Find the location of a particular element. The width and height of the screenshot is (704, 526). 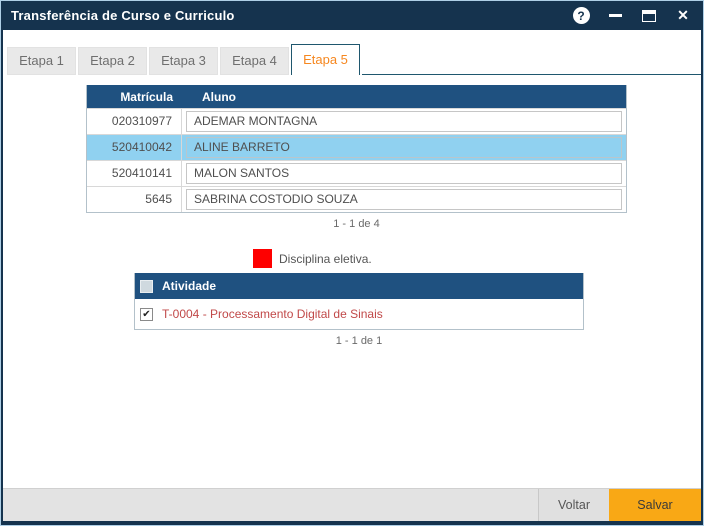

footer-bar: Voltar Salvar is located at coordinates (352, 504).